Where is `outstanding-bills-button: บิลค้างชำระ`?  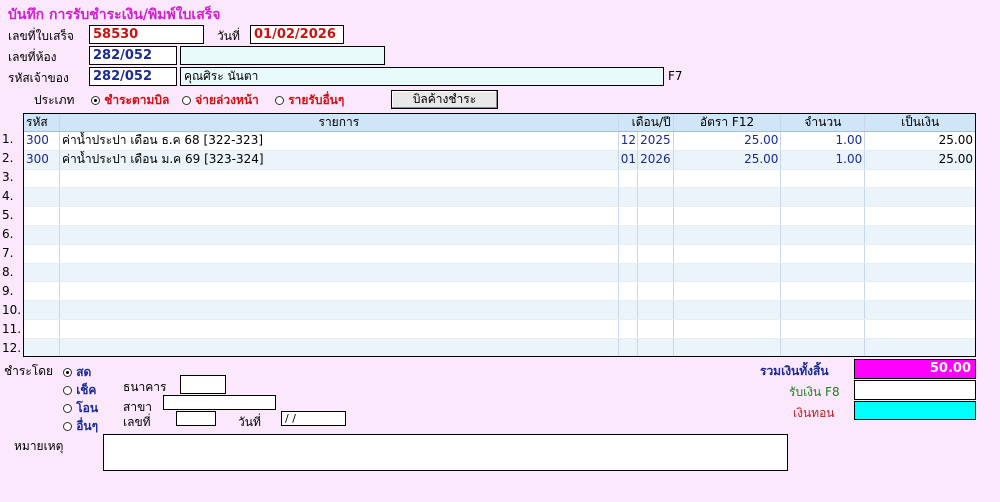 outstanding-bills-button: บิลค้างชำระ is located at coordinates (444, 99).